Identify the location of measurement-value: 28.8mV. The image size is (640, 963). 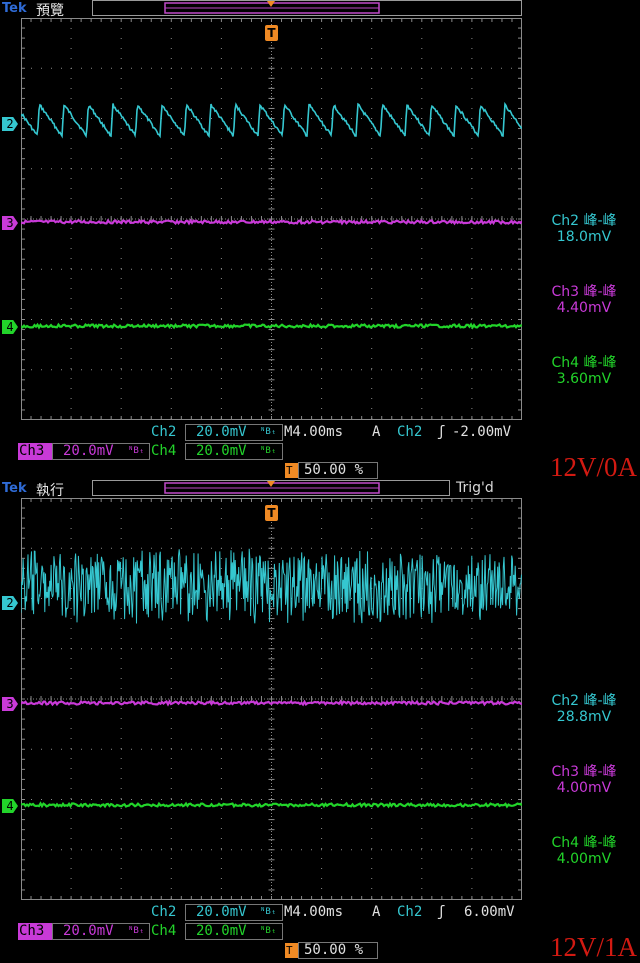
(584, 717).